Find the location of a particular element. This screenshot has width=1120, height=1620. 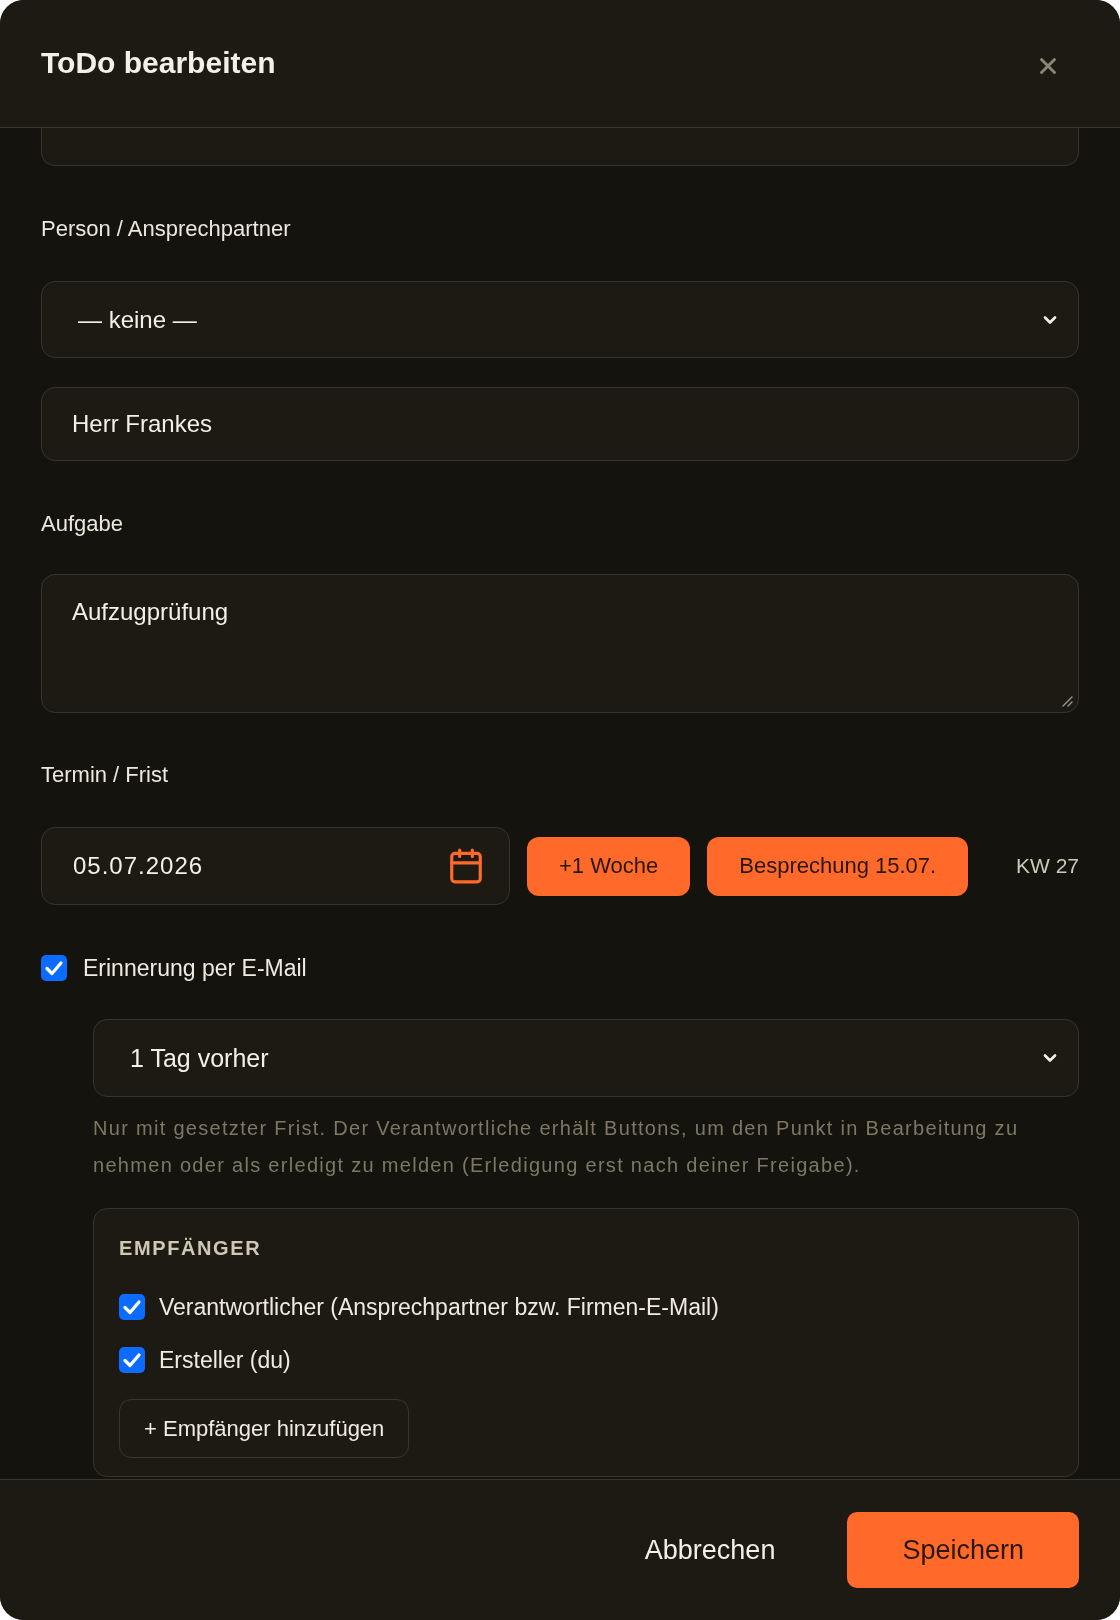

reminder-select: 1 Tag vorher is located at coordinates (586, 1058).